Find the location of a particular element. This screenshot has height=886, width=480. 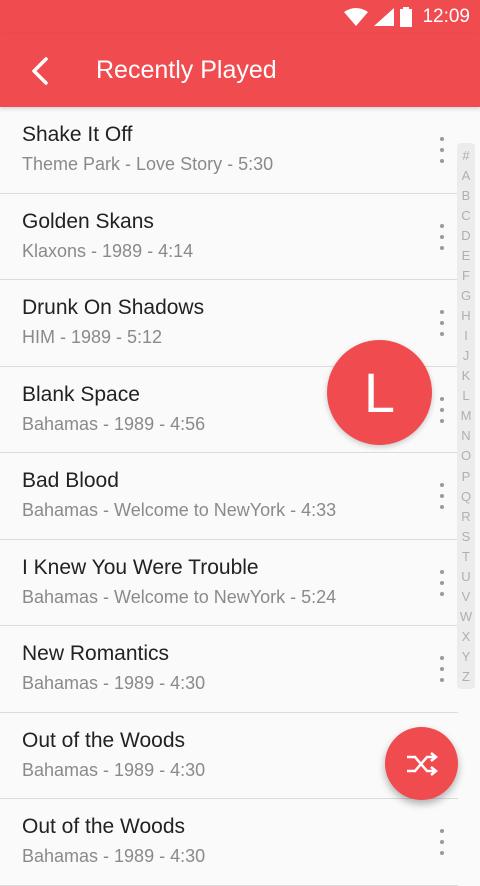

song-subtitle: Bahamas - 1989 - 4:56 is located at coordinates (114, 423).